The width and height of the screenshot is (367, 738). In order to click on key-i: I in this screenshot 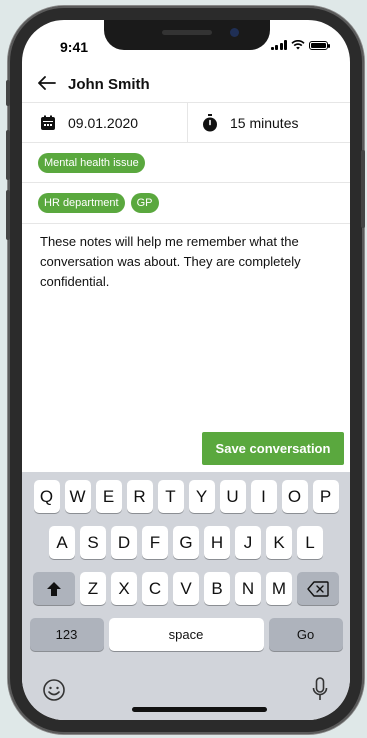, I will do `click(263, 496)`.